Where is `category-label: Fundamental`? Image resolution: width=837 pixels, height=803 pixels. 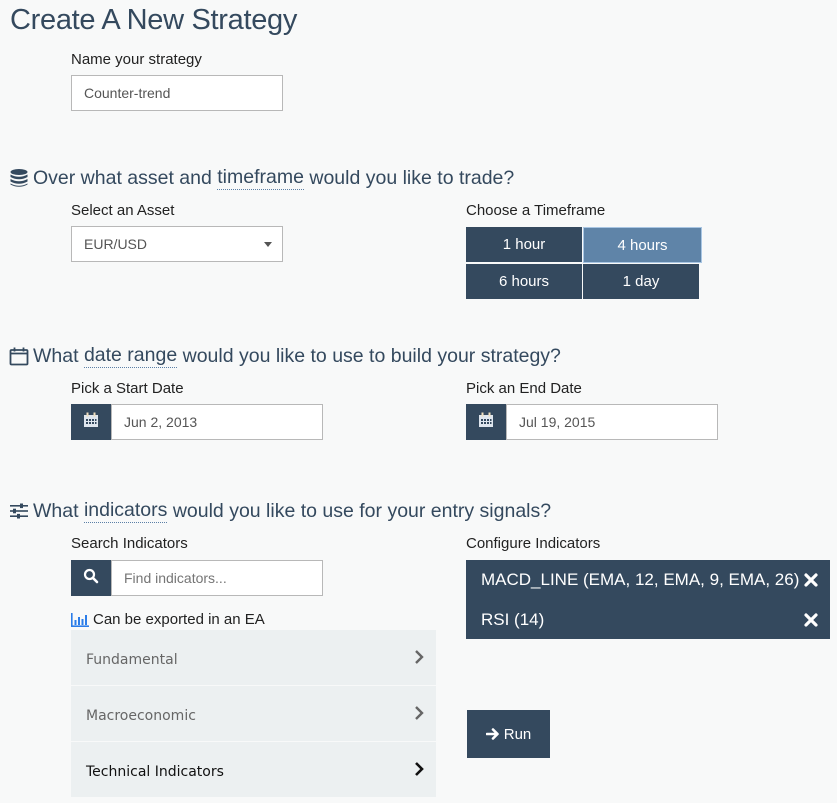 category-label: Fundamental is located at coordinates (132, 659).